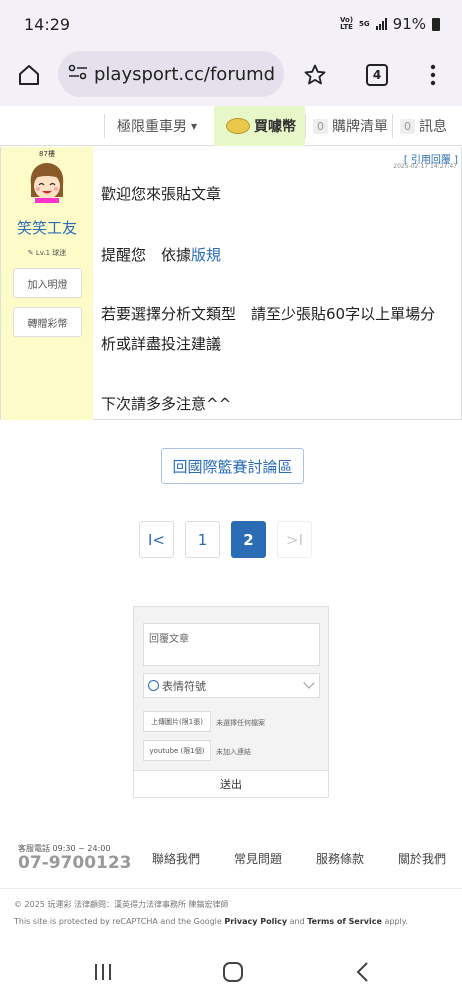 The height and width of the screenshot is (1000, 462). I want to click on coin-icon, so click(238, 126).